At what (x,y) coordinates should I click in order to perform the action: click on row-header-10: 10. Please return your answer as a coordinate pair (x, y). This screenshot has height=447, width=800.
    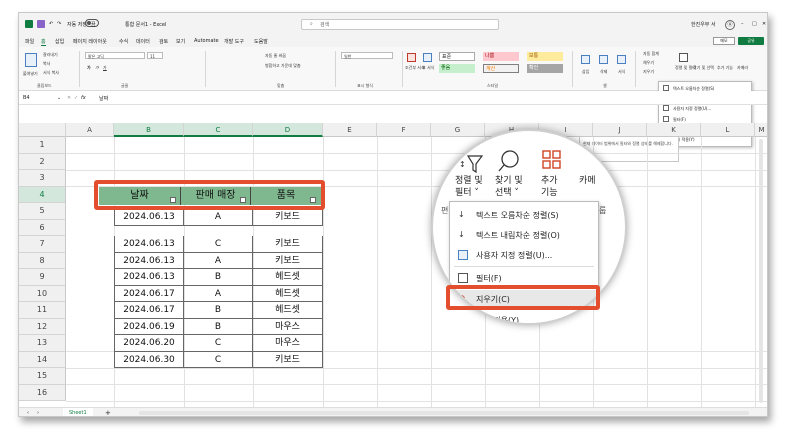
    Looking at the image, I should click on (42, 293).